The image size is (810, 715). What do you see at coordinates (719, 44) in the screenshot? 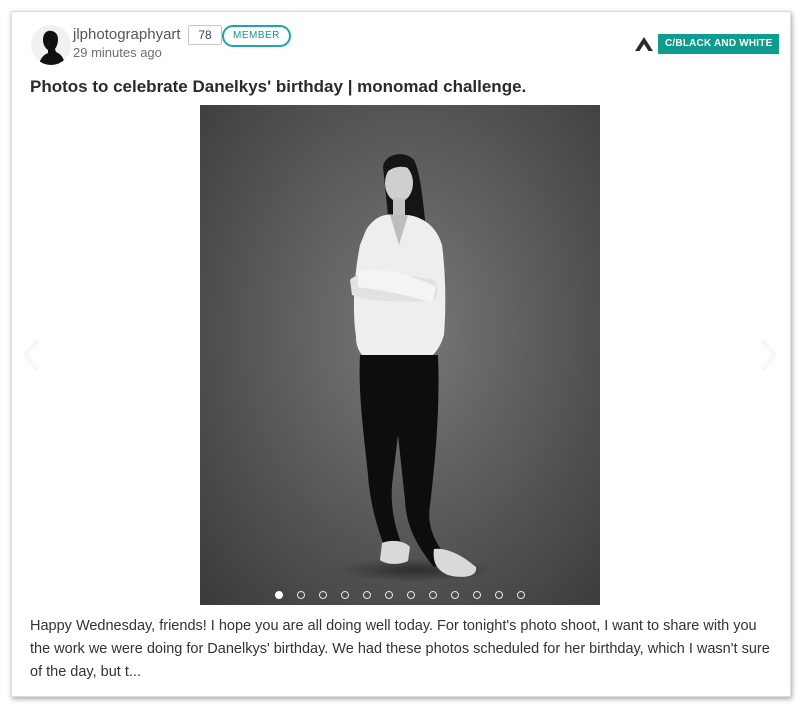
I see `community-tag: C/BLACK AND WHITE` at bounding box center [719, 44].